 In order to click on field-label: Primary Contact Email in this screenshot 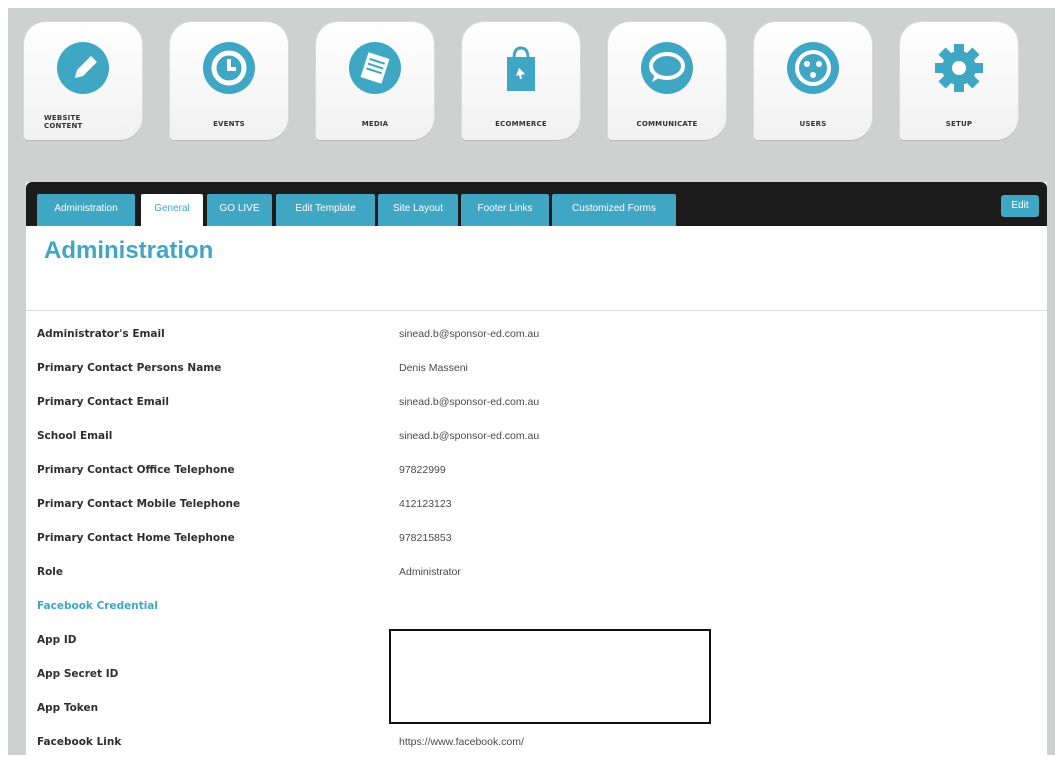, I will do `click(103, 402)`.